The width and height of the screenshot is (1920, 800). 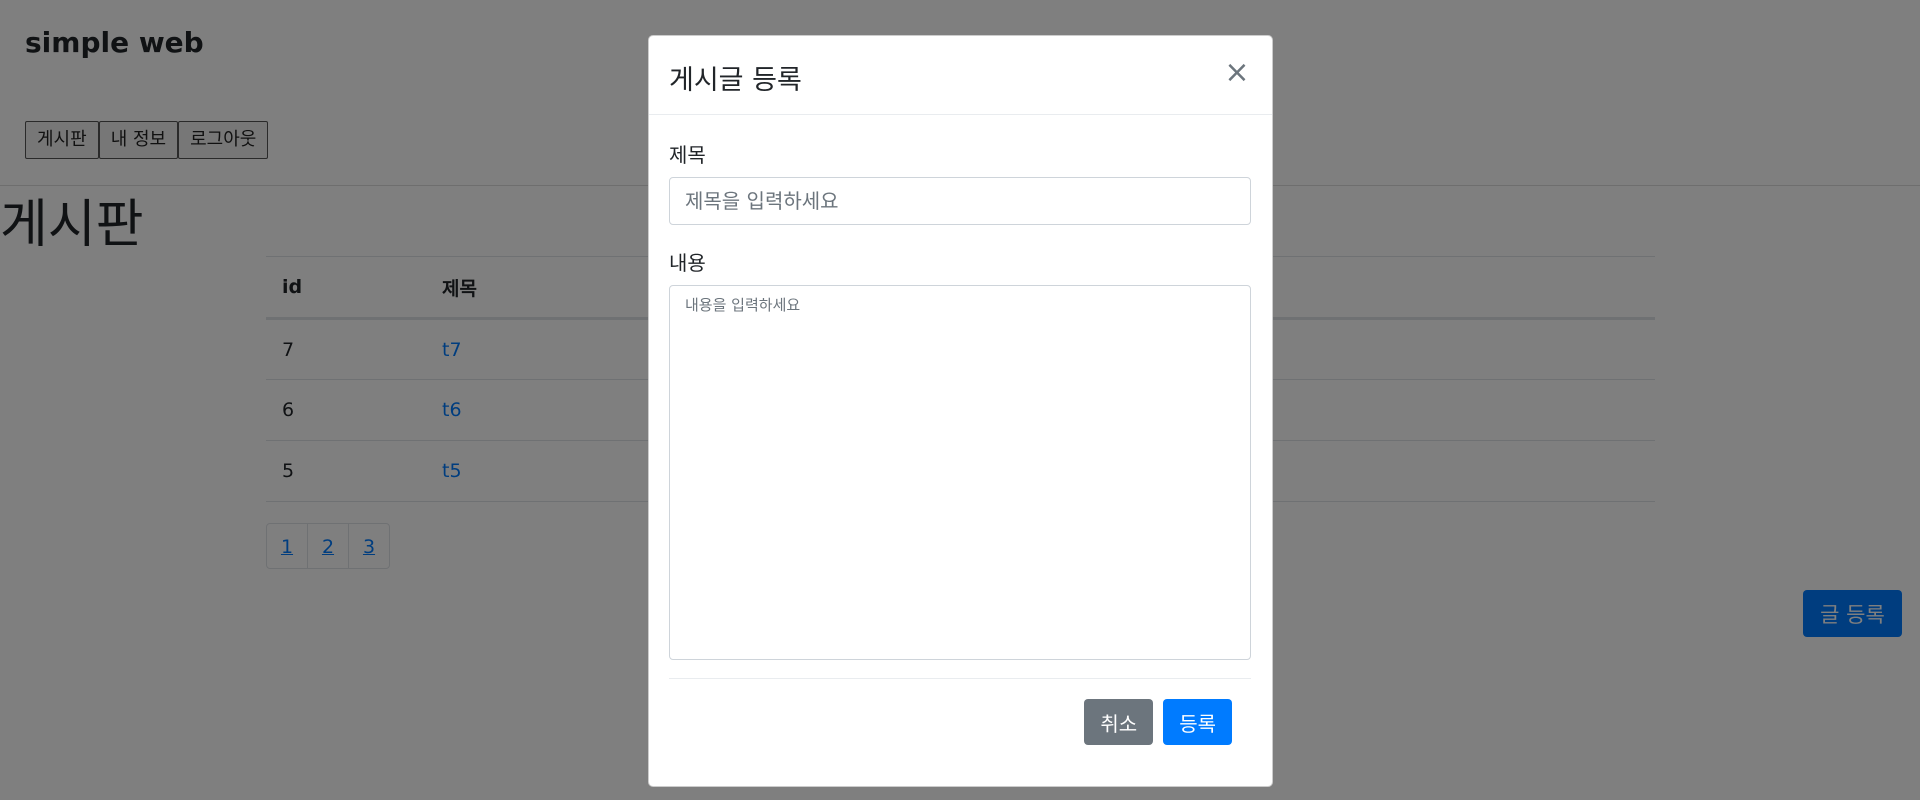 What do you see at coordinates (1119, 722) in the screenshot?
I see `cancel-button: 취소` at bounding box center [1119, 722].